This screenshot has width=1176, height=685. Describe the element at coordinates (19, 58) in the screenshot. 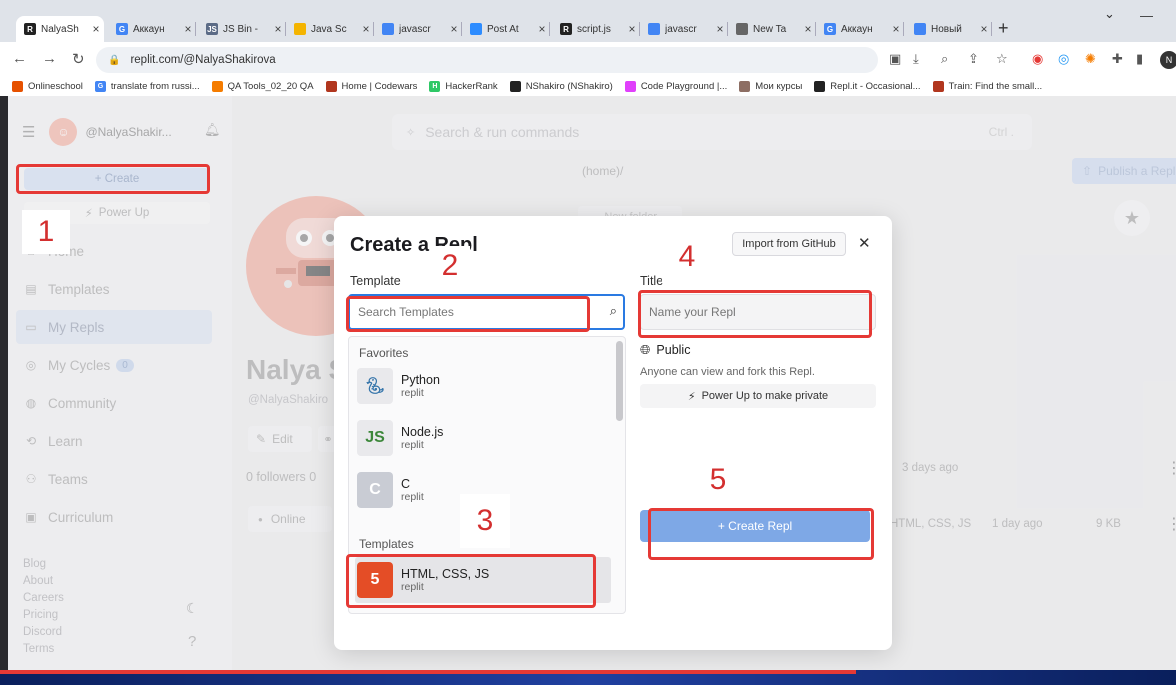

I see `back-icon: ←` at that location.